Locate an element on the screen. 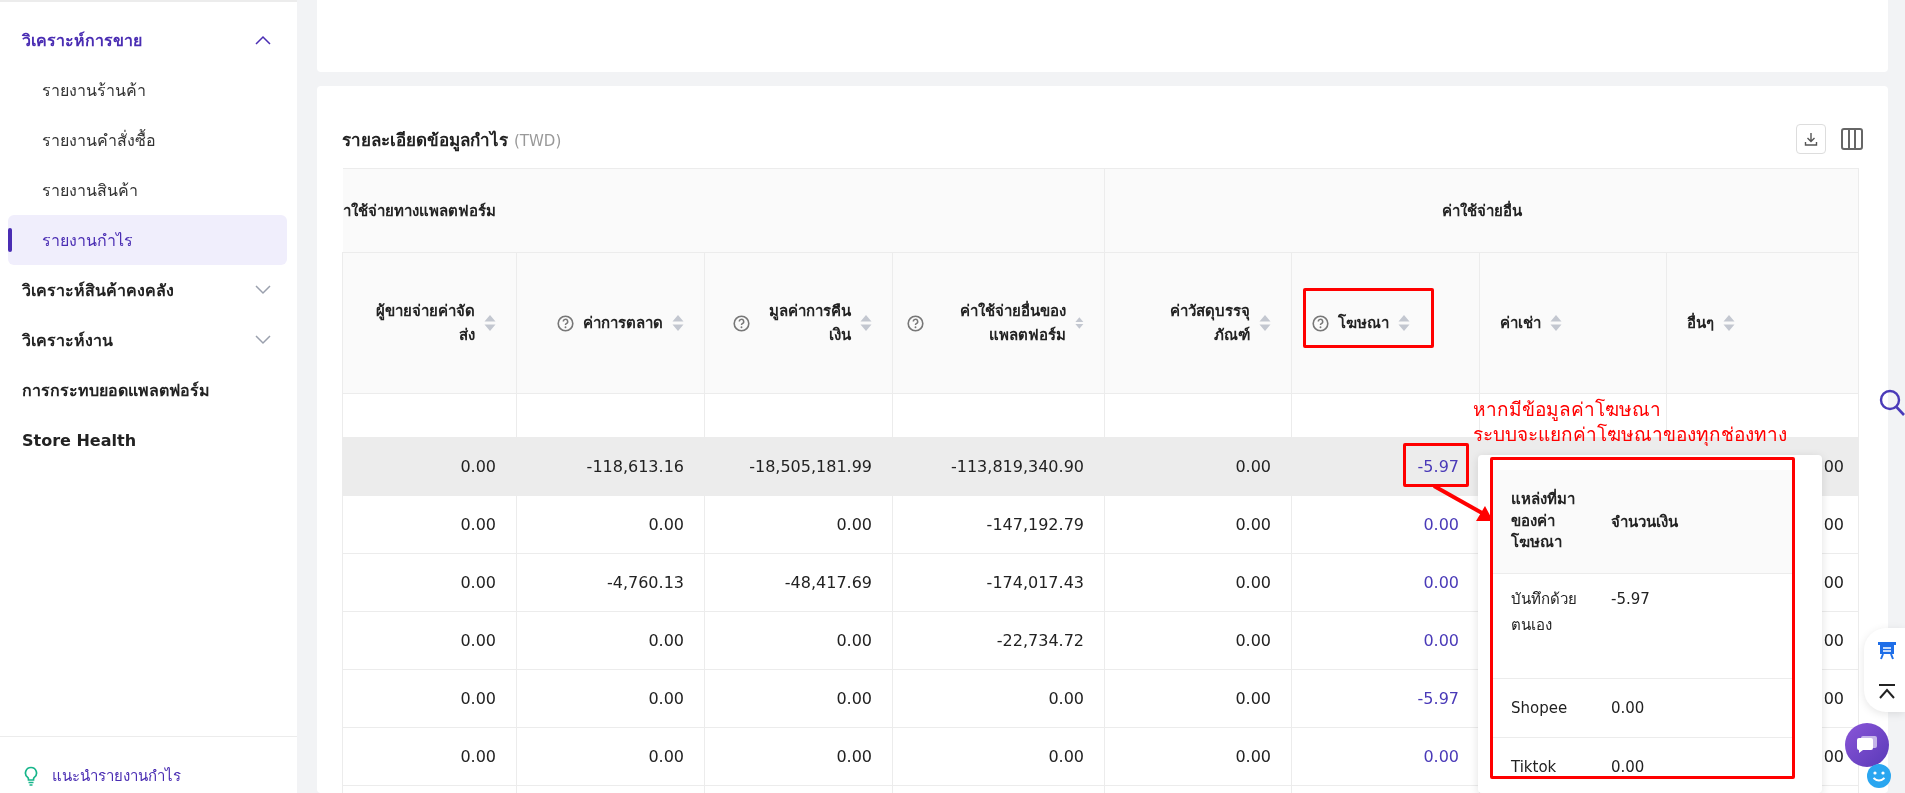 The image size is (1905, 793). columns-icon is located at coordinates (1852, 139).